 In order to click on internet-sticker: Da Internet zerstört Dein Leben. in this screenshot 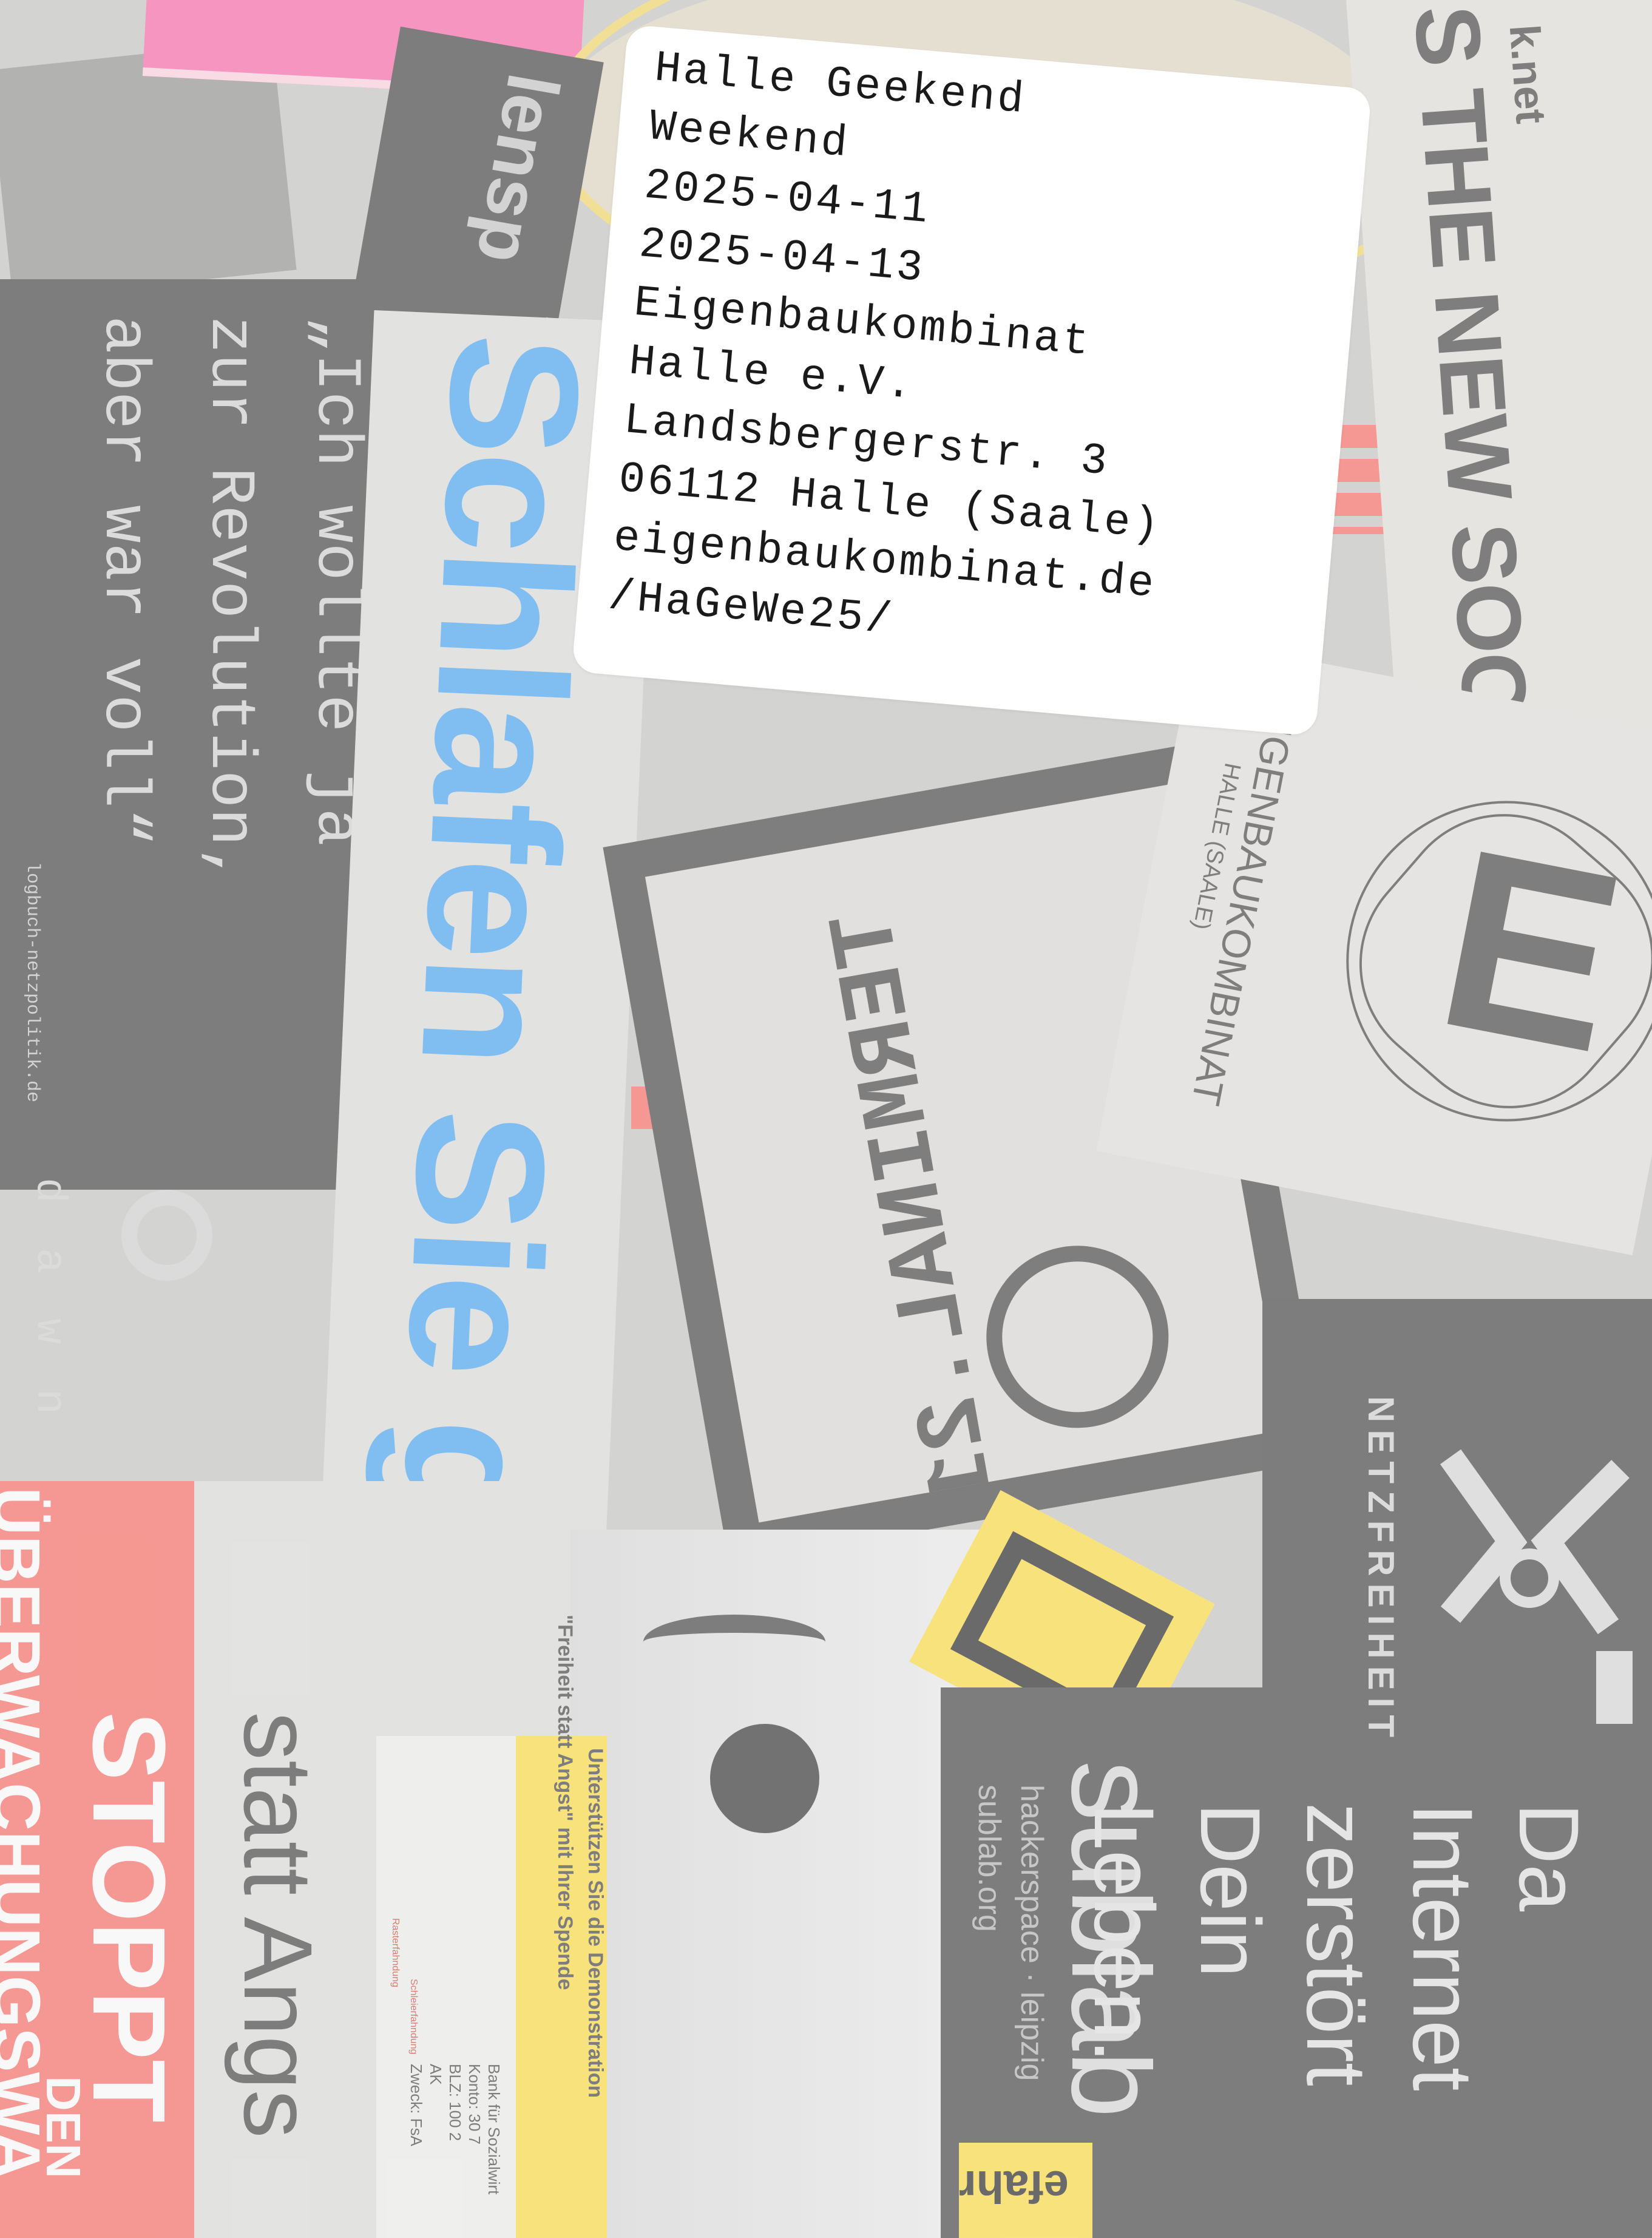, I will do `click(1365, 2015)`.